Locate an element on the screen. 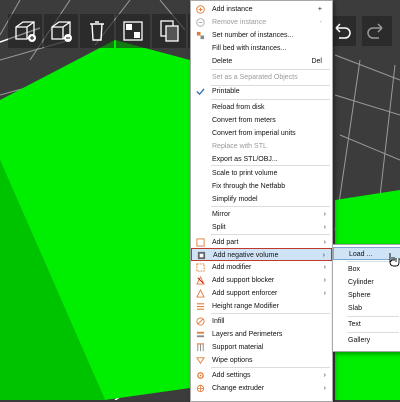 Image resolution: width=400 pixels, height=402 pixels. extruder-icon is located at coordinates (200, 388).